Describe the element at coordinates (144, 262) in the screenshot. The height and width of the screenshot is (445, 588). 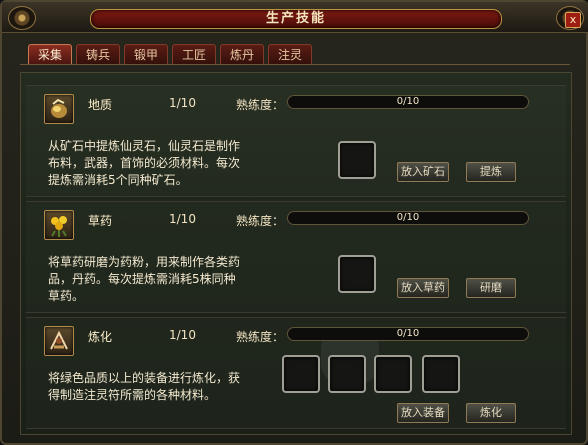
I see `description-line: 将草药研磨为药粉，用来制作各类药` at that location.